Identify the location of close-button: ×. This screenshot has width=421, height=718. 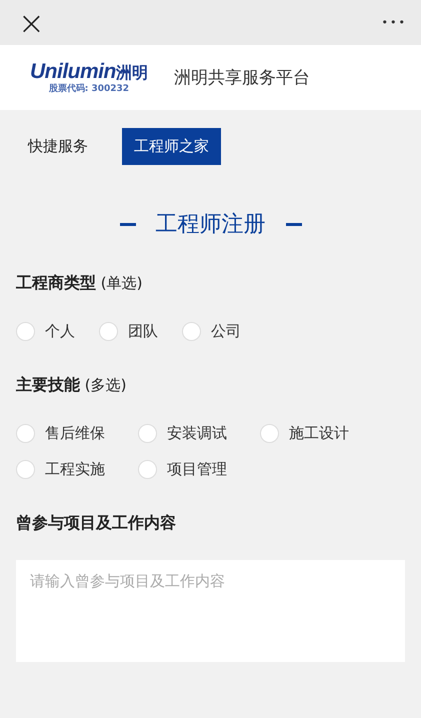
(31, 22).